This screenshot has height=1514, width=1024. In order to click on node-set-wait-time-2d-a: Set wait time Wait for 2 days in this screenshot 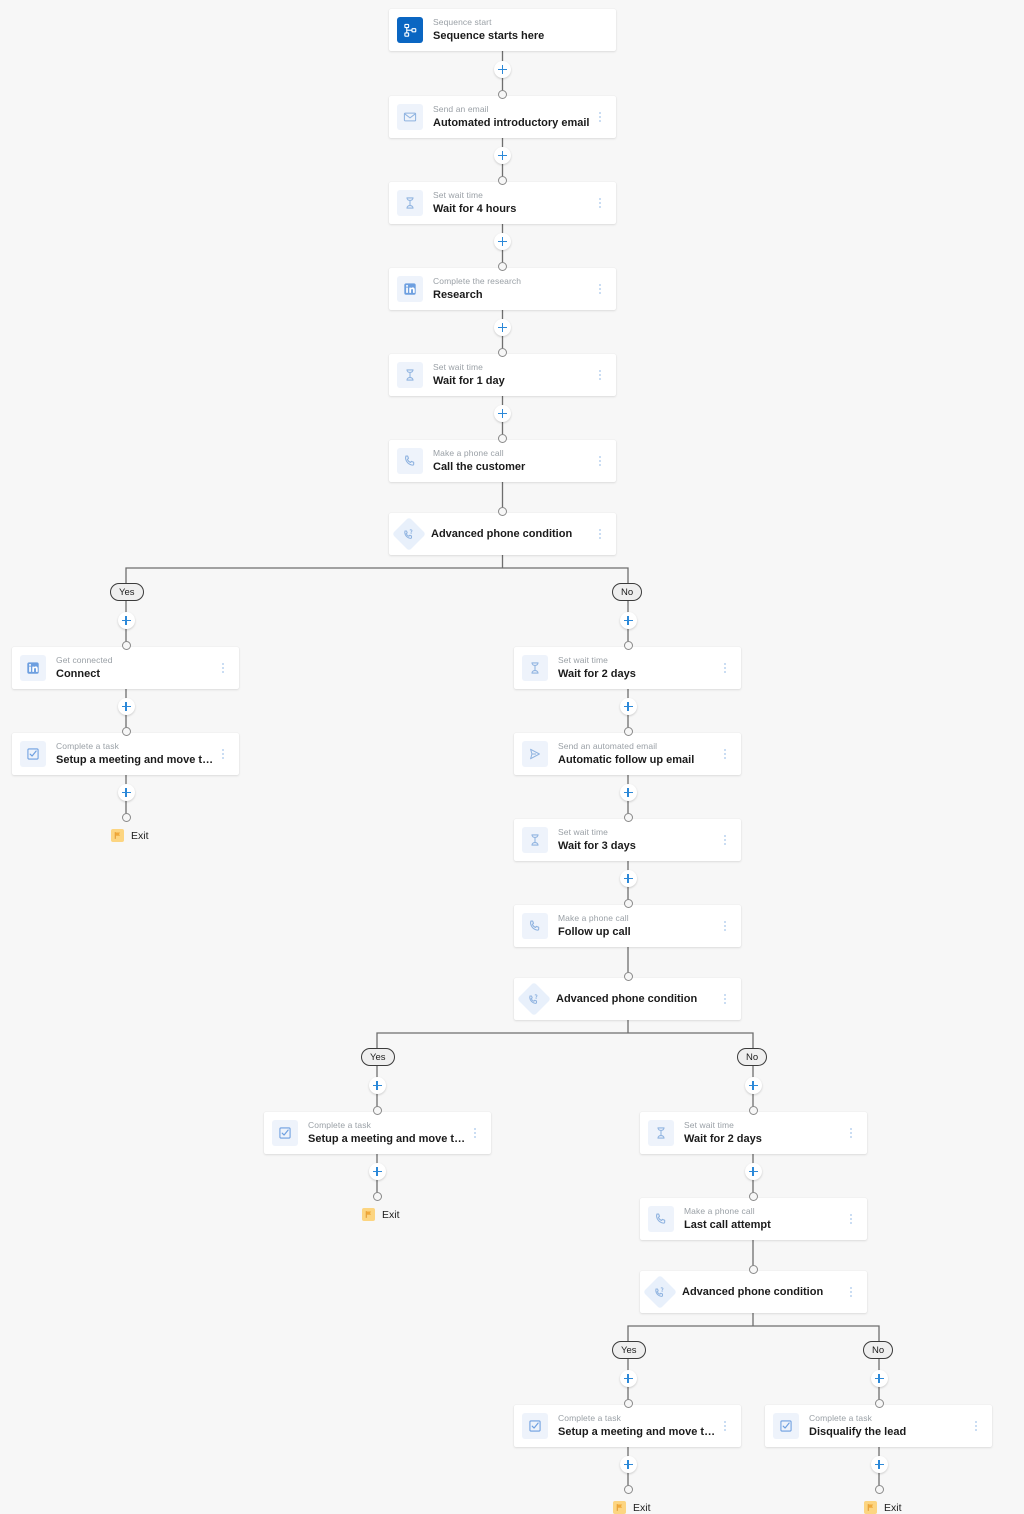, I will do `click(627, 668)`.